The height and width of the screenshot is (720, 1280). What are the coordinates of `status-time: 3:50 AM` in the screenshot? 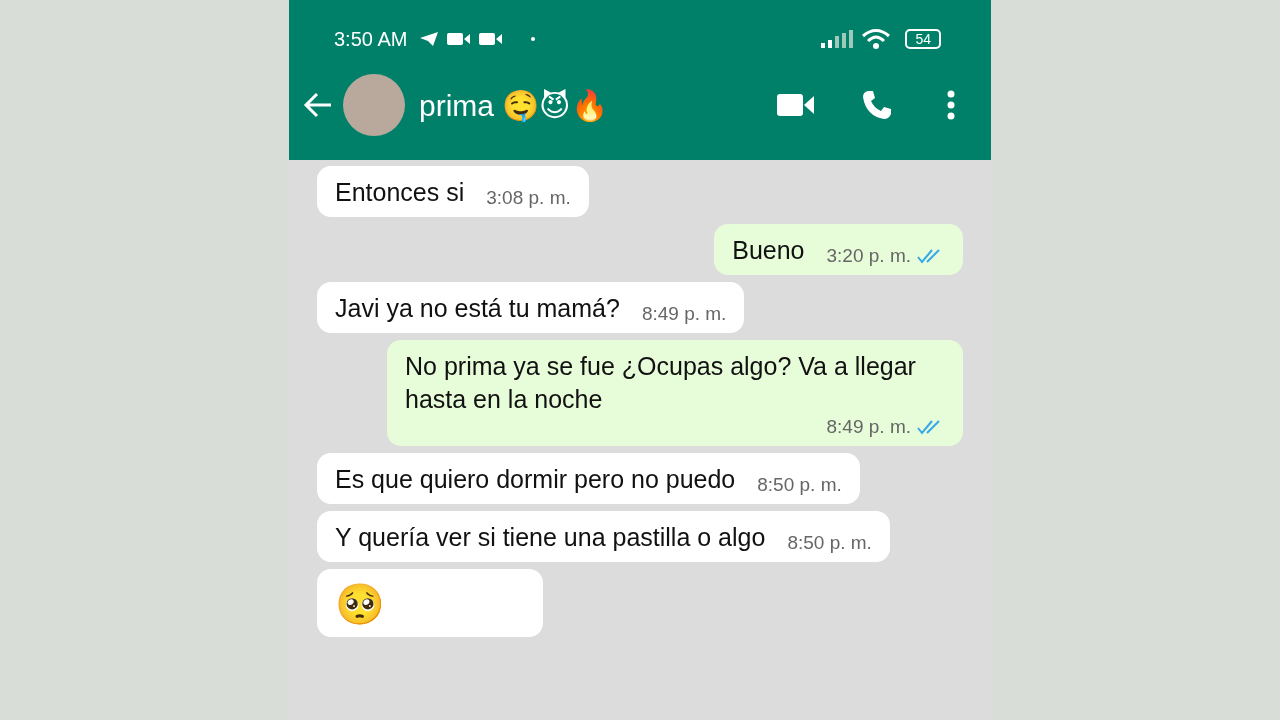 It's located at (371, 39).